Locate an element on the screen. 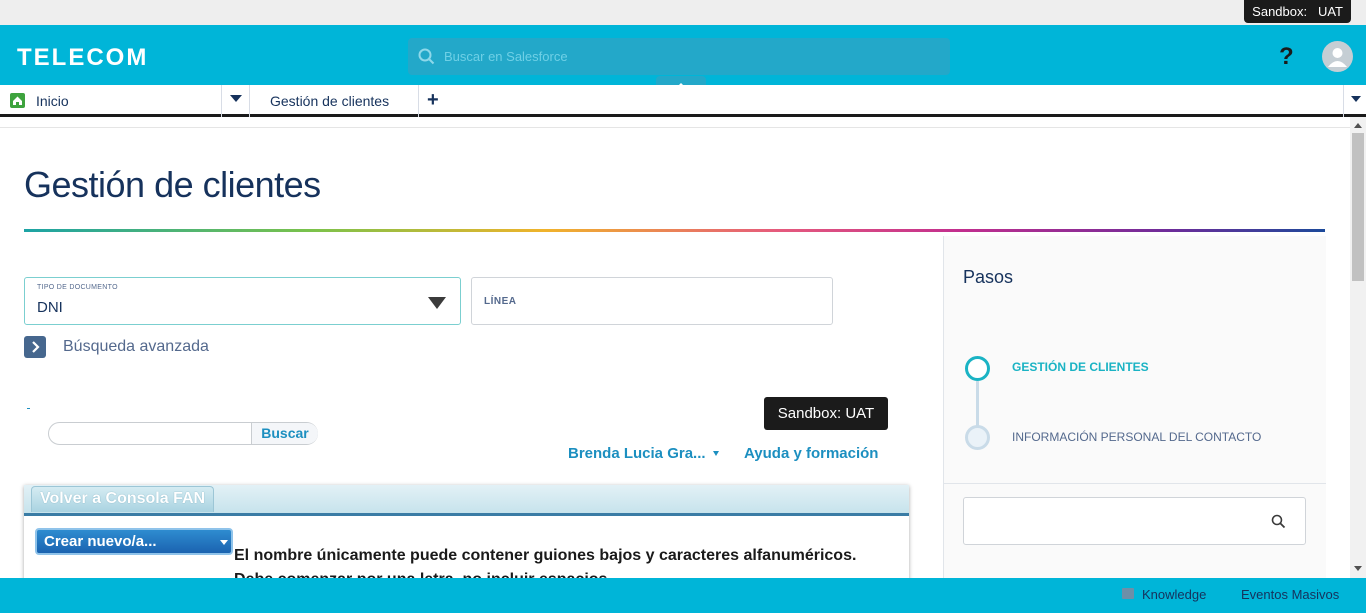 This screenshot has height=613, width=1366. sandbox-label: Sandbox: is located at coordinates (1280, 11).